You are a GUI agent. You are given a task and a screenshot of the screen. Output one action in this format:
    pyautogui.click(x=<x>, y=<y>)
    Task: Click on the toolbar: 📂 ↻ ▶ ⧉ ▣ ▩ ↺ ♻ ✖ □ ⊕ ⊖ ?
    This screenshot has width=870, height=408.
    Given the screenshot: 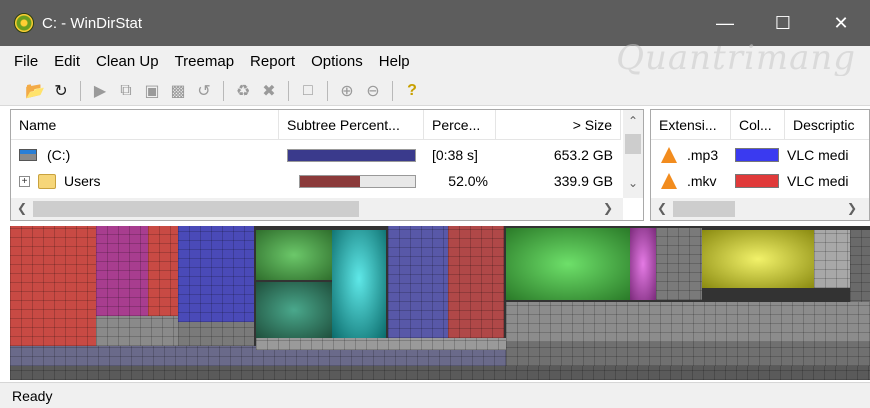 What is the action you would take?
    pyautogui.click(x=435, y=91)
    